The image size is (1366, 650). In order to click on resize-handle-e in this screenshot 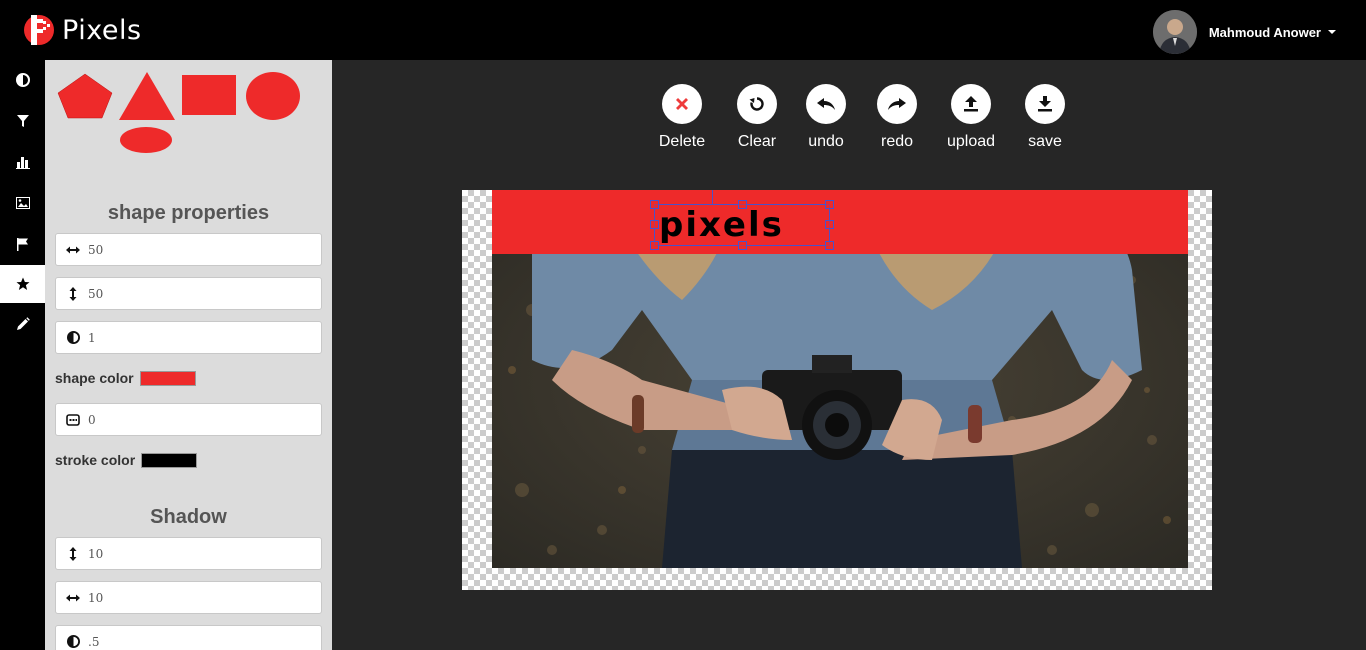, I will do `click(829, 224)`.